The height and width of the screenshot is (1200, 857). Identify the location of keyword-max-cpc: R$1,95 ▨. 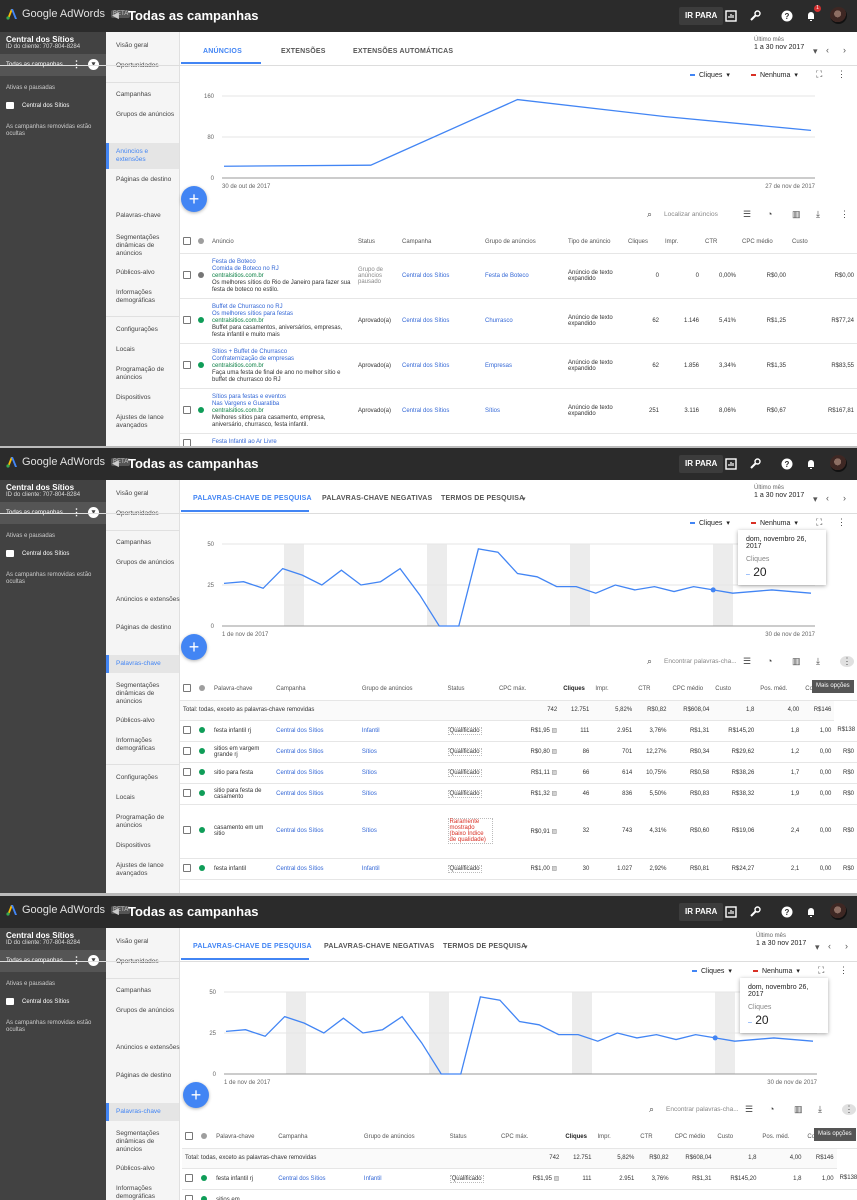
(530, 1179).